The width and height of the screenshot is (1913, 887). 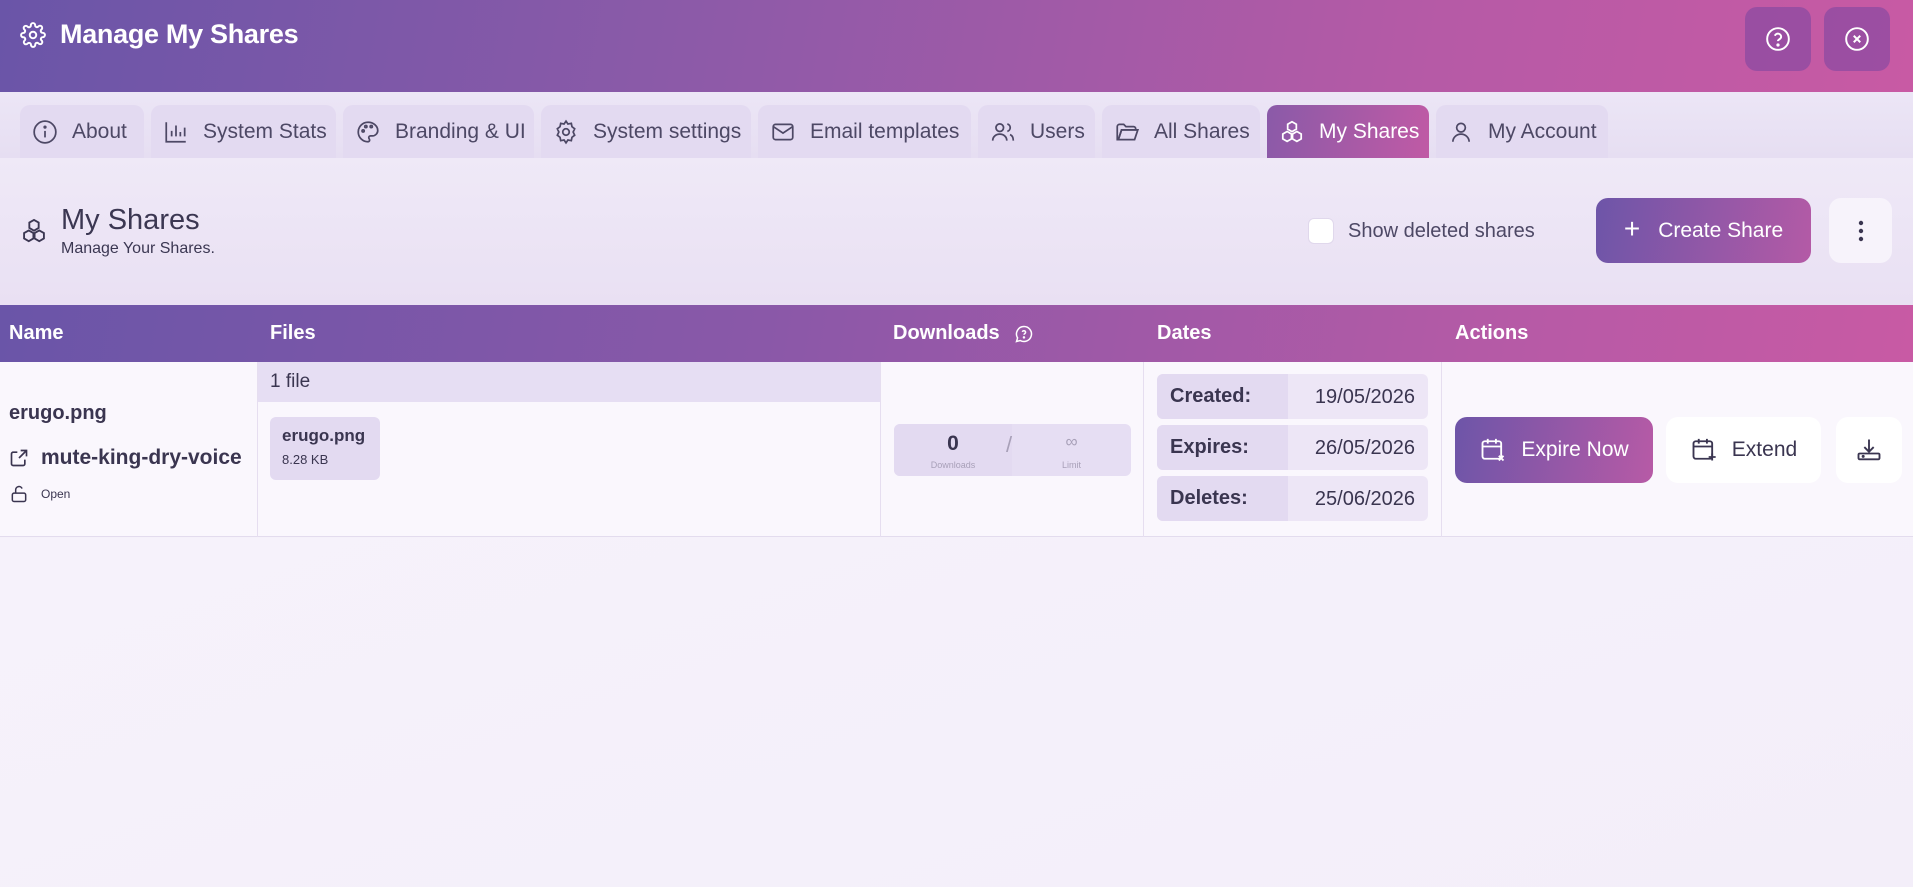 What do you see at coordinates (175, 132) in the screenshot?
I see `bar-chart-icon` at bounding box center [175, 132].